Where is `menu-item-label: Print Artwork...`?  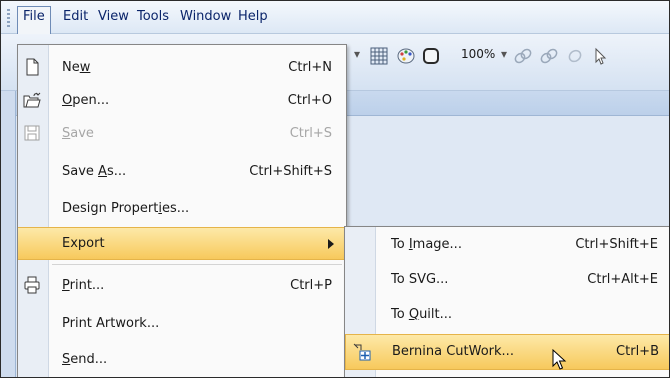 menu-item-label: Print Artwork... is located at coordinates (111, 323).